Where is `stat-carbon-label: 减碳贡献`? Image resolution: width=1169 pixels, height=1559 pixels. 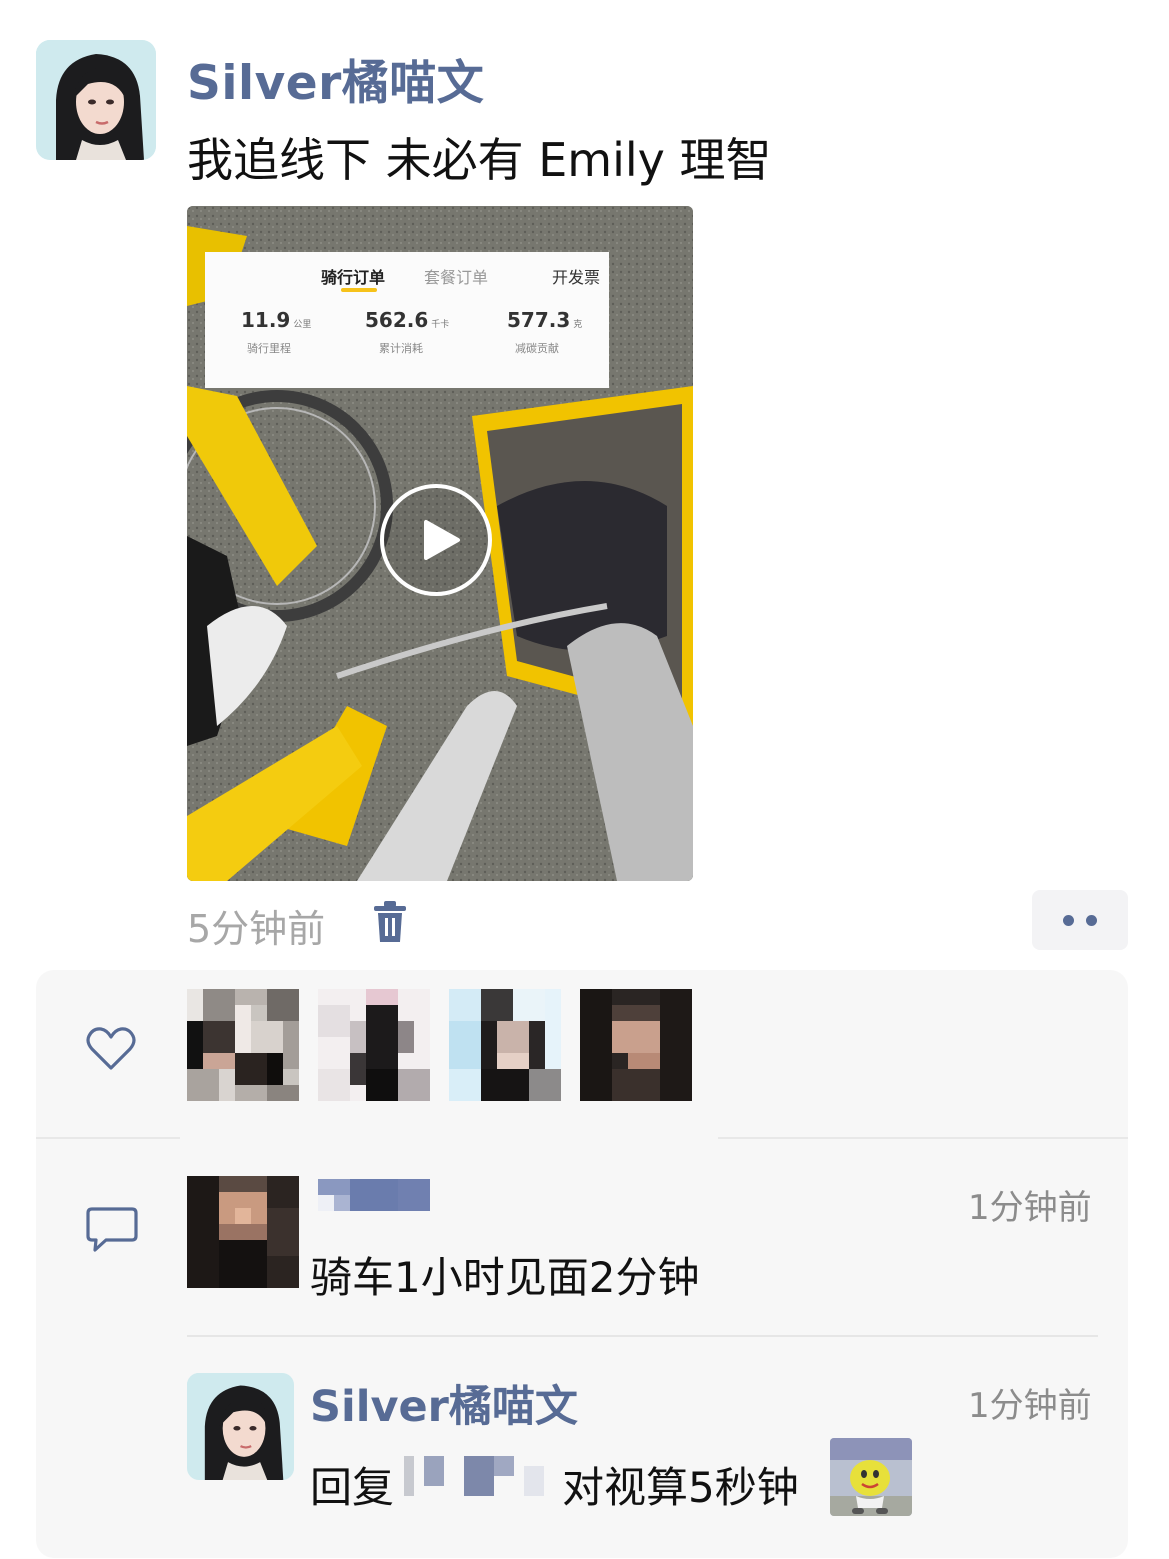
stat-carbon-label: 减碳贡献 is located at coordinates (537, 348).